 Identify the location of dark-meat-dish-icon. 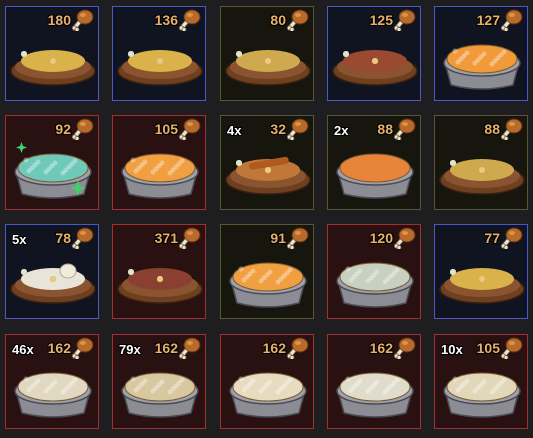
(159, 281).